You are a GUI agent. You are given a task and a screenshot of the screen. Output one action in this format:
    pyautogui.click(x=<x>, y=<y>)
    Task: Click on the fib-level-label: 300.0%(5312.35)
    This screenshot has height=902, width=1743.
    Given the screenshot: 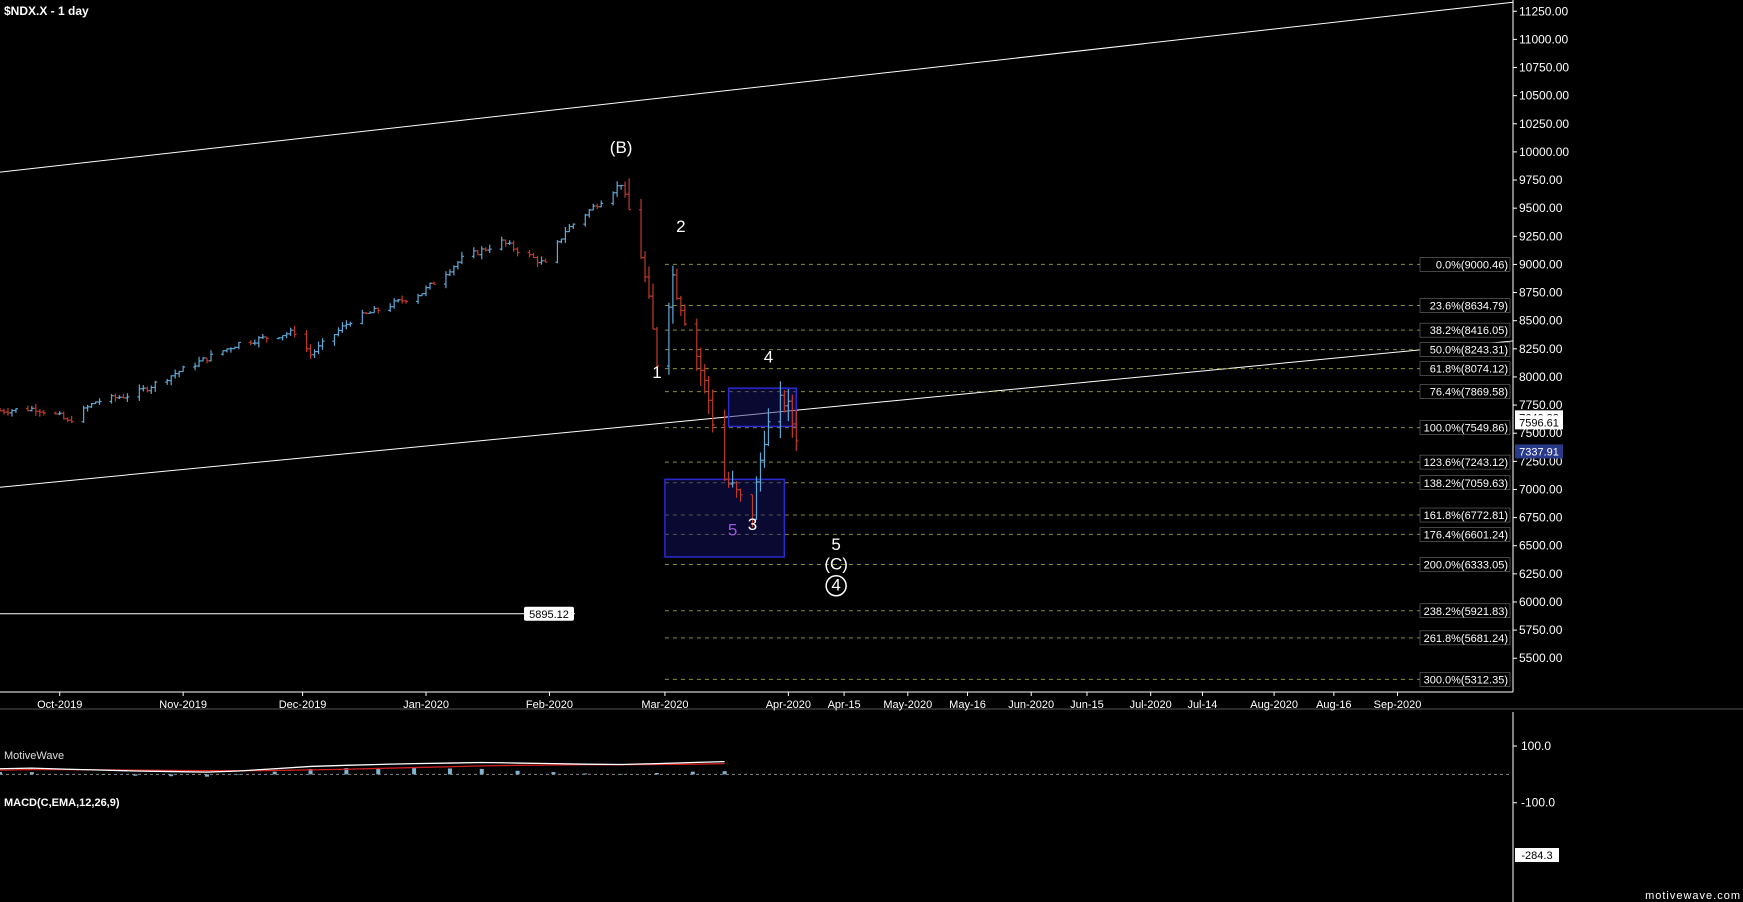 What is the action you would take?
    pyautogui.click(x=1466, y=680)
    